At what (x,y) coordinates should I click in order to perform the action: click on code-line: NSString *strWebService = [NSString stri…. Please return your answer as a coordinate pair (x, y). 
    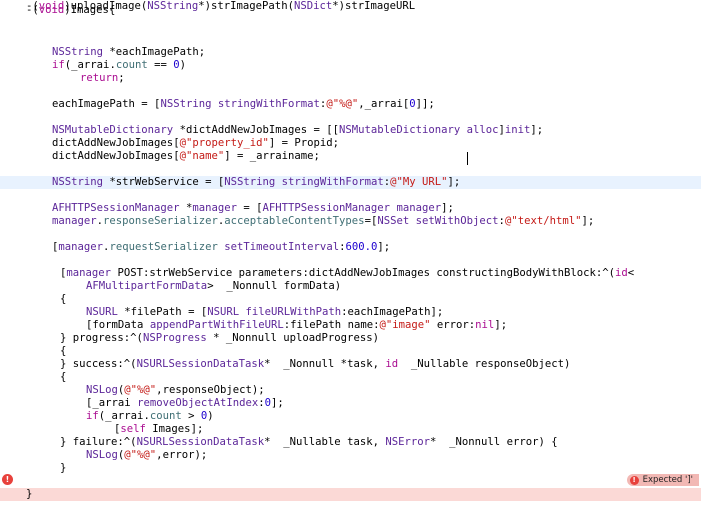
    Looking at the image, I should click on (350, 182).